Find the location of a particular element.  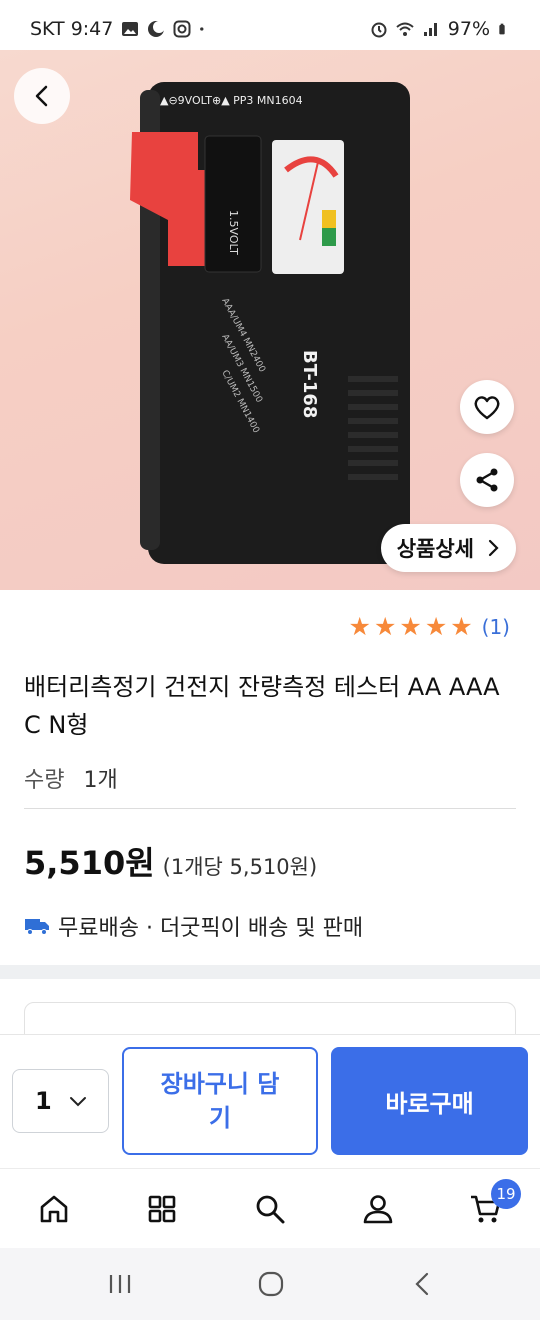

truck-icon is located at coordinates (37, 927).